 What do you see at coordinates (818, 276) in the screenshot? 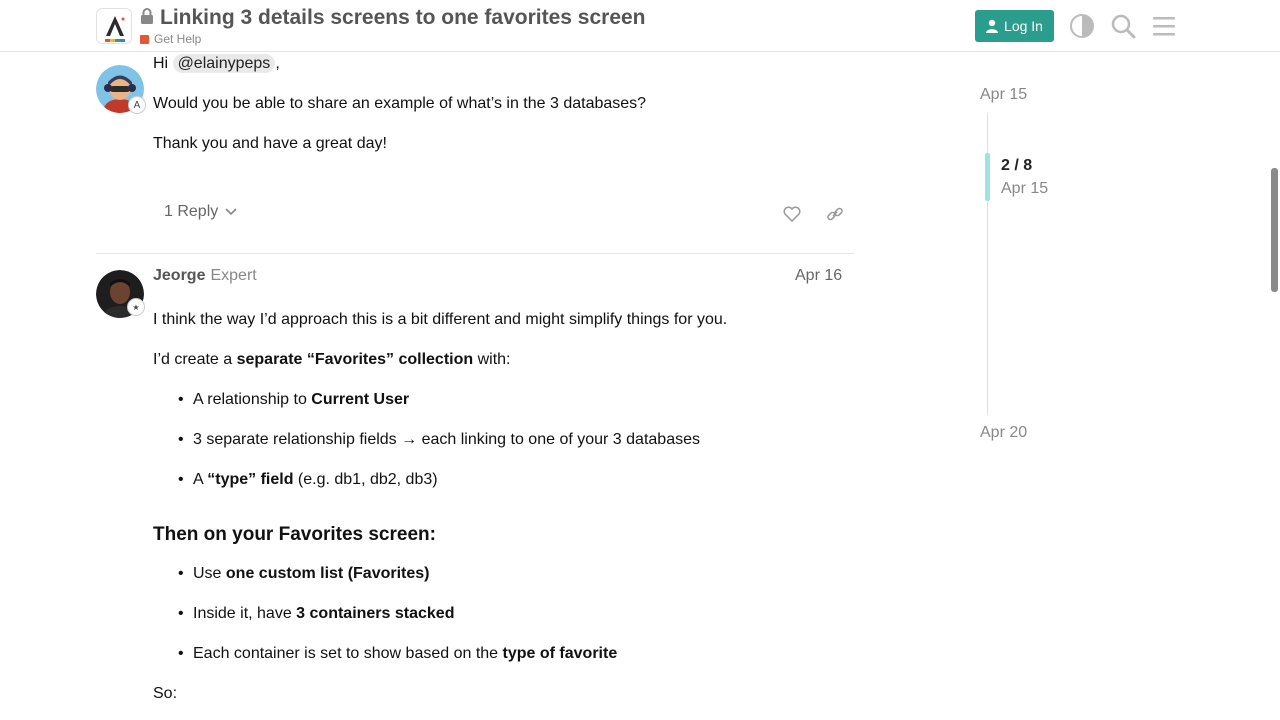
I see `post-date: Apr 16` at bounding box center [818, 276].